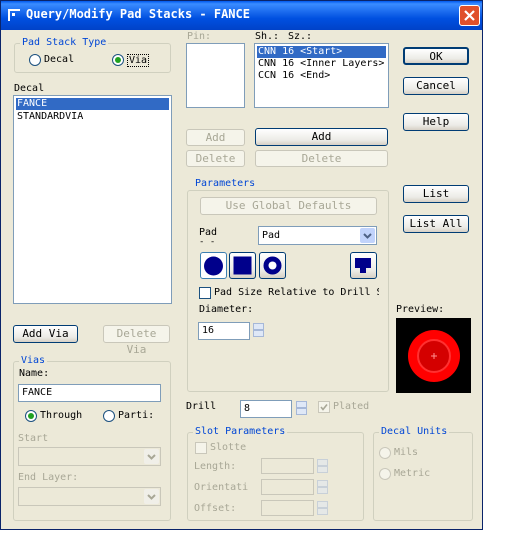 Image resolution: width=512 pixels, height=533 pixels. Describe the element at coordinates (436, 86) in the screenshot. I see `cancel-button: Cancel` at that location.